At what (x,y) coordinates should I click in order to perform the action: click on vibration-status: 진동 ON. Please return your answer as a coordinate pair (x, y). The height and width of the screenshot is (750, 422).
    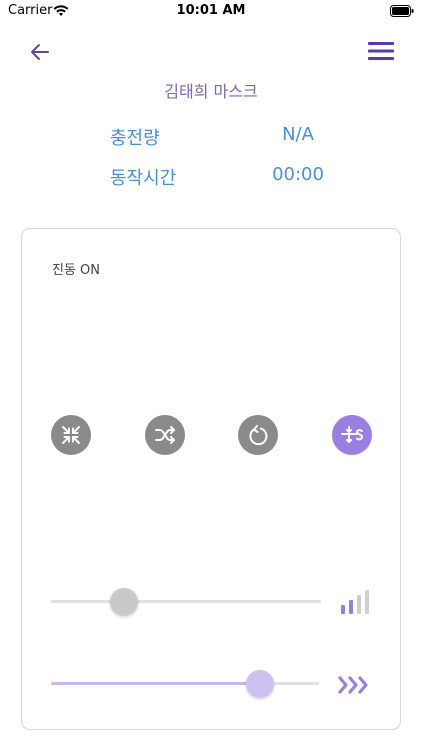
    Looking at the image, I should click on (76, 270).